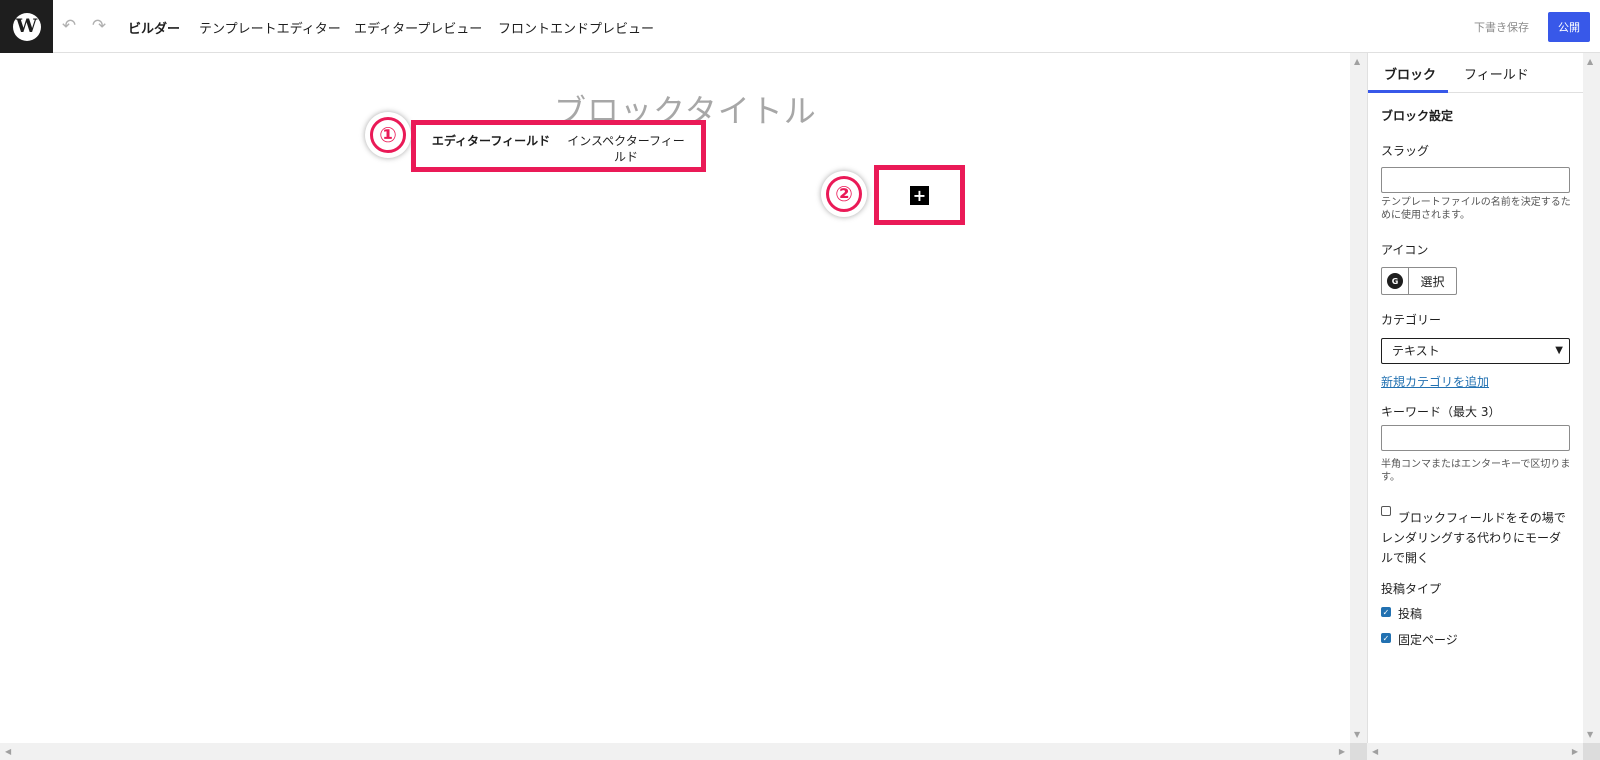  I want to click on icon-preview: G, so click(1395, 281).